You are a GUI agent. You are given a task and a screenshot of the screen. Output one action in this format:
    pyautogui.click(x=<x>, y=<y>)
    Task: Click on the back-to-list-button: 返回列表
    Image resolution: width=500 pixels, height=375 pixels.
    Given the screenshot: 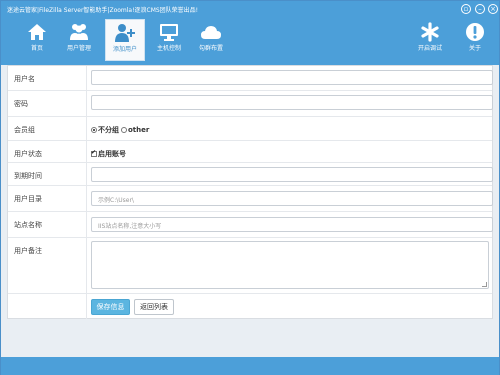 What is the action you would take?
    pyautogui.click(x=154, y=307)
    